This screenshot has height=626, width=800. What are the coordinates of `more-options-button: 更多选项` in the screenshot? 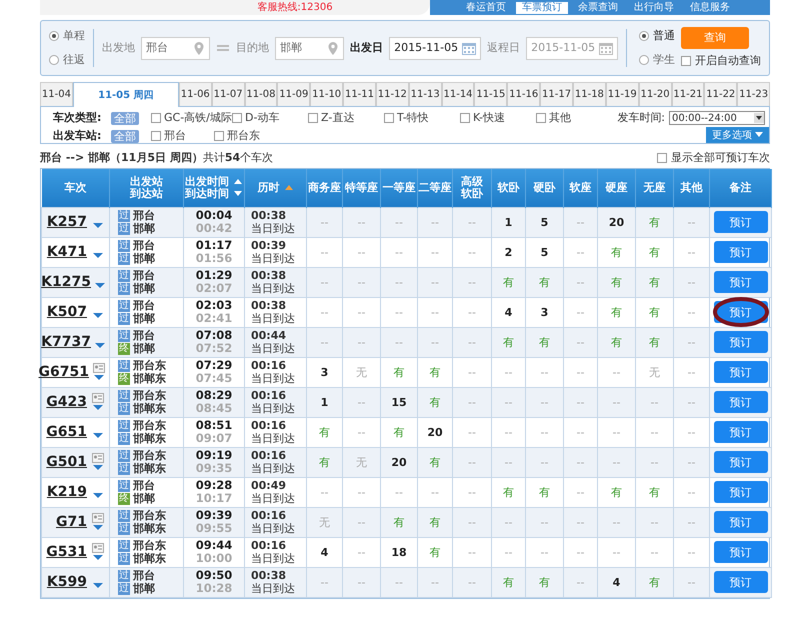 It's located at (737, 135).